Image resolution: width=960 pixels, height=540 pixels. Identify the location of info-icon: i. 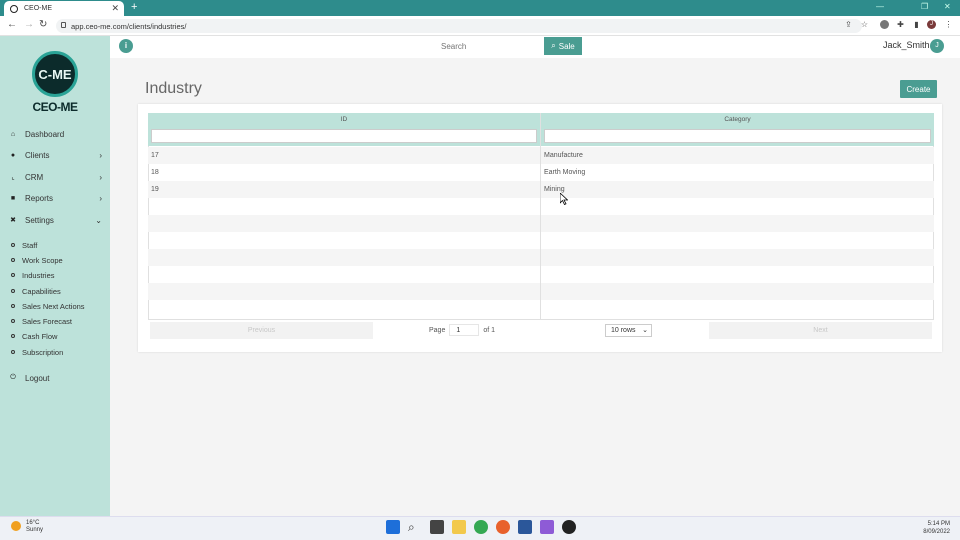
(126, 46).